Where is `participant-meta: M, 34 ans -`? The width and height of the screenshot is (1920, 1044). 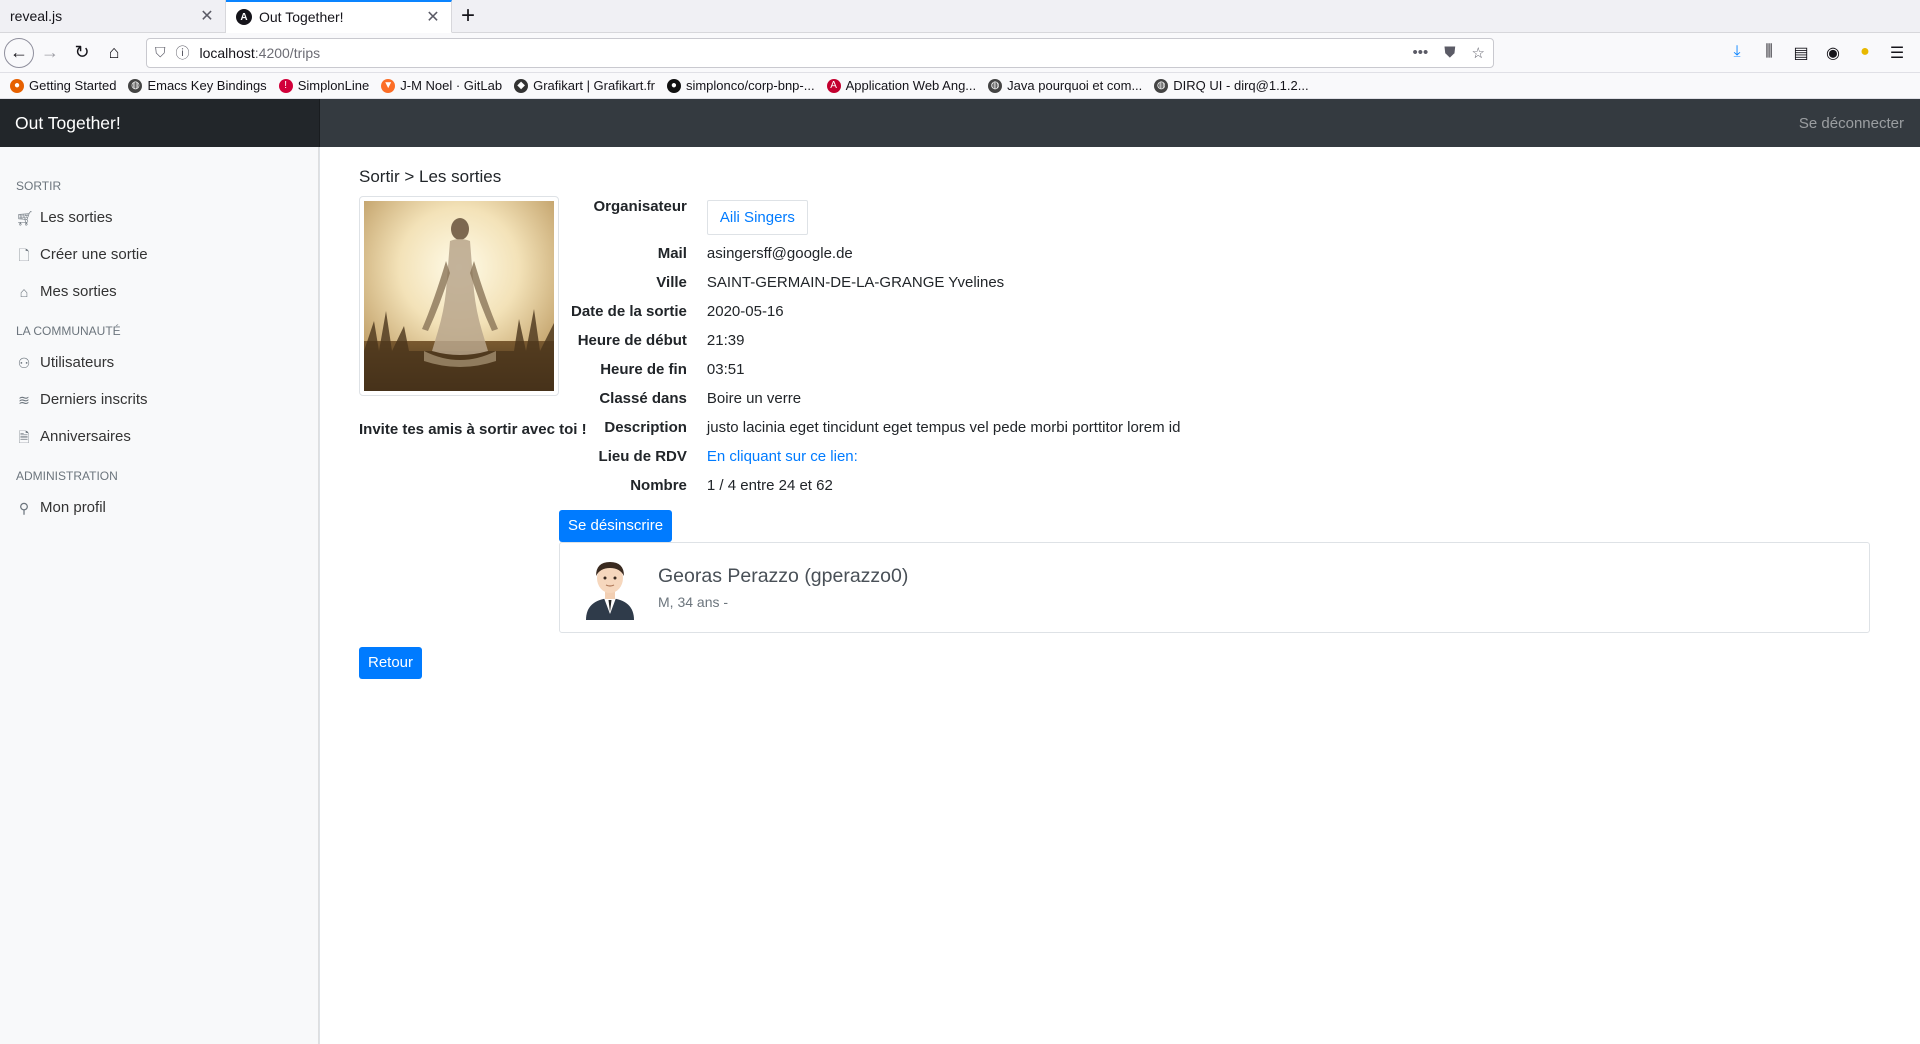 participant-meta: M, 34 ans - is located at coordinates (693, 602).